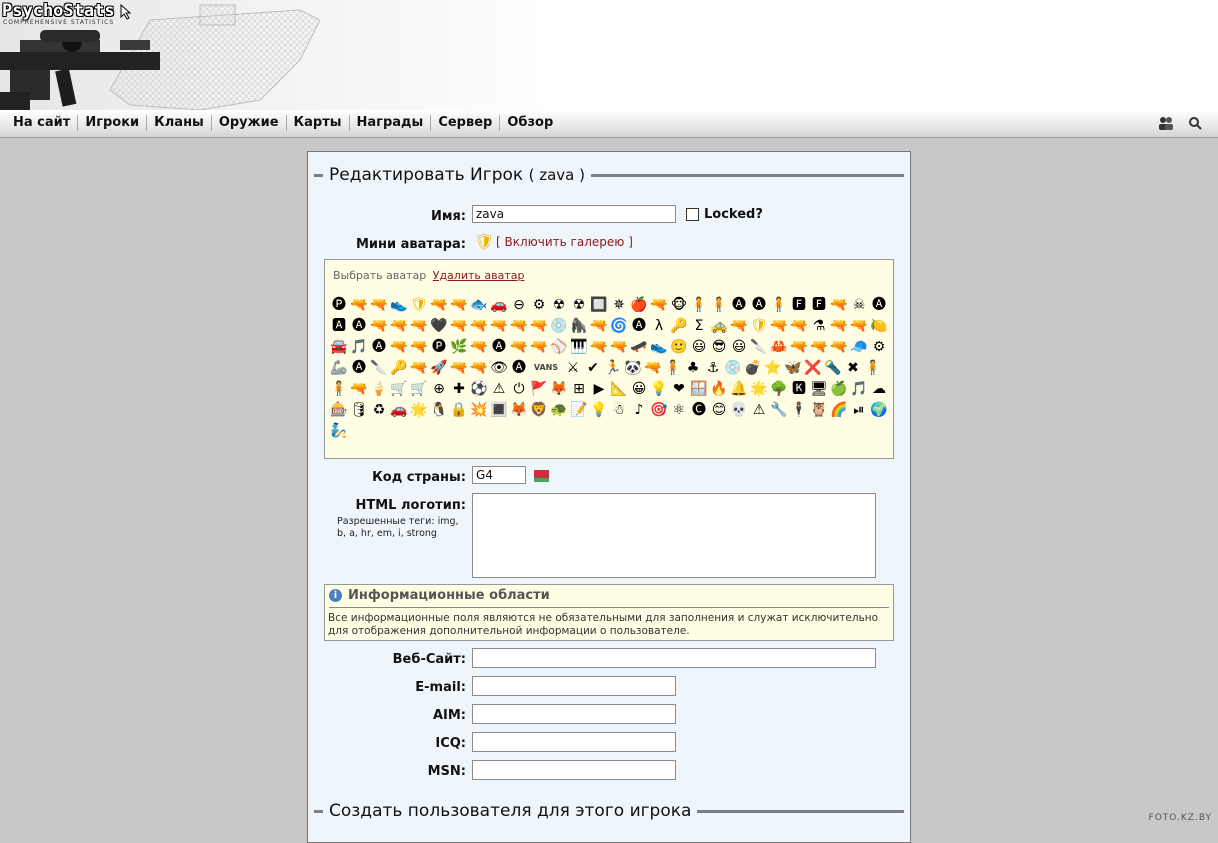  I want to click on avatar-option-icon: 😃, so click(699, 347).